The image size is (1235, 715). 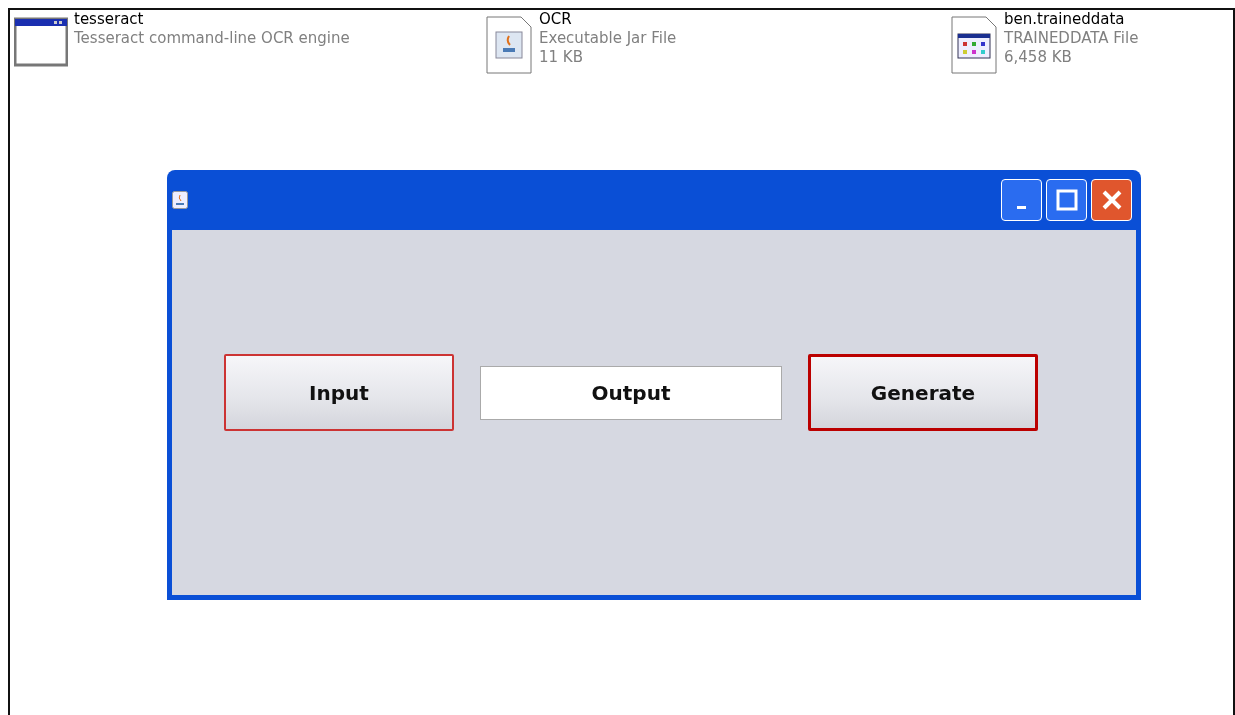 I want to click on file-info: 11 KB, so click(x=561, y=57).